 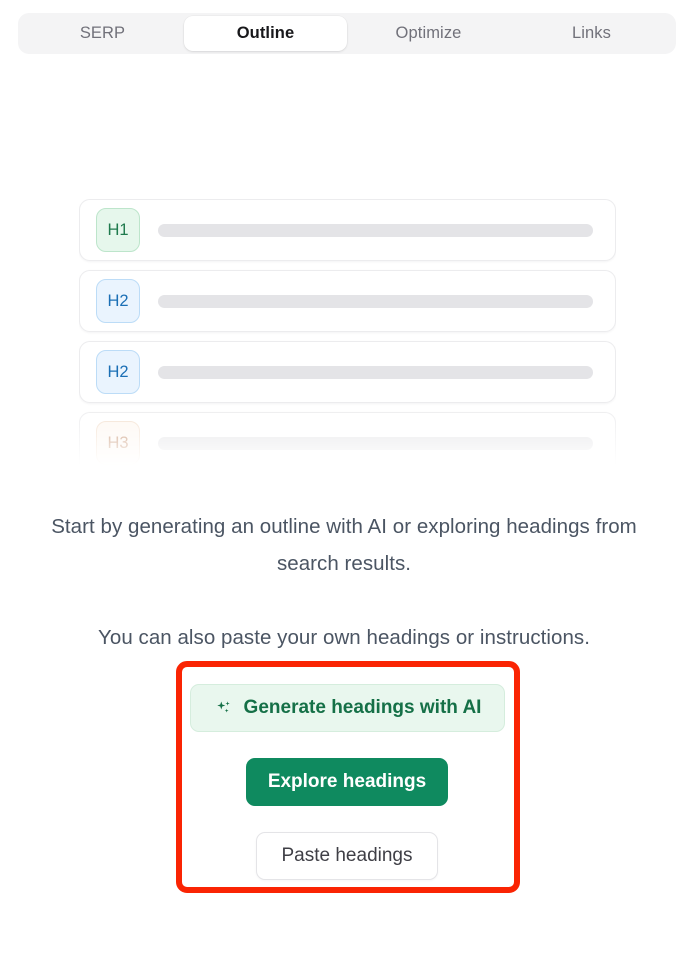 I want to click on paste-headings-label: Paste headings, so click(x=347, y=855).